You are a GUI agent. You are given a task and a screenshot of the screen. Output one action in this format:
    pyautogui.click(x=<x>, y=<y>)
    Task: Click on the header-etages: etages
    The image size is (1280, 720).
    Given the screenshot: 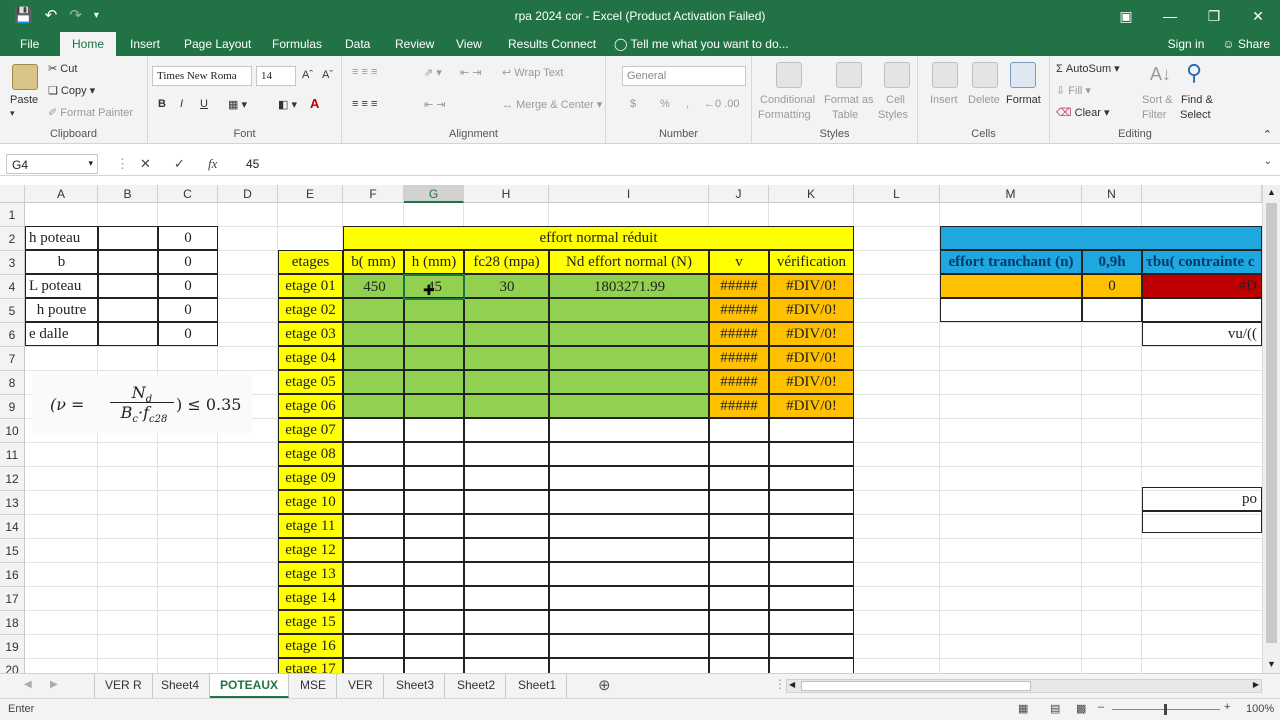 What is the action you would take?
    pyautogui.click(x=310, y=262)
    